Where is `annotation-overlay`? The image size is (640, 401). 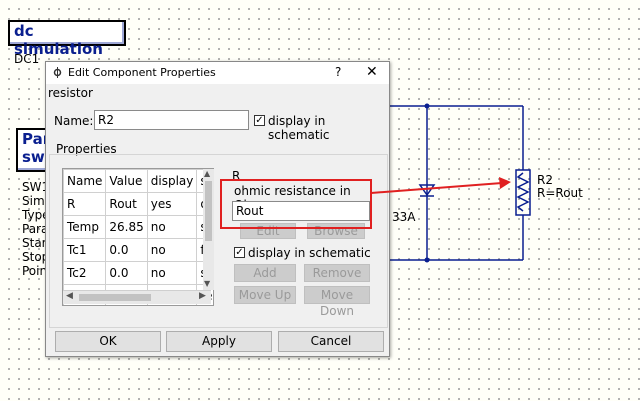 annotation-overlay is located at coordinates (365, 203).